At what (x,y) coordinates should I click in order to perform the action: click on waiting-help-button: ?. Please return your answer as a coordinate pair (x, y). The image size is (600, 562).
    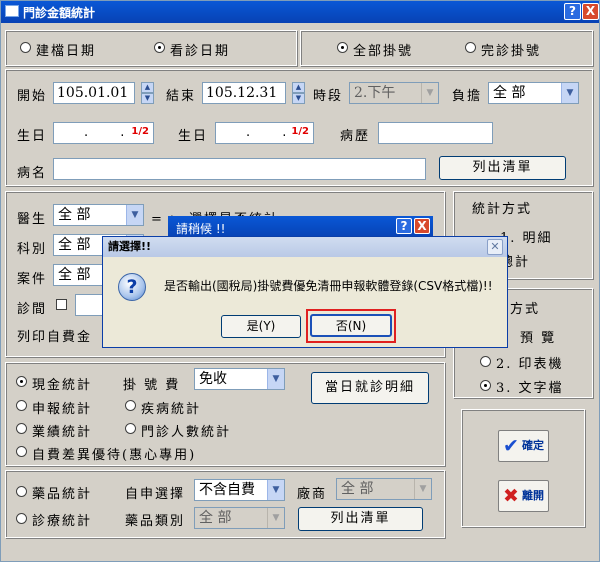
    Looking at the image, I should click on (404, 226).